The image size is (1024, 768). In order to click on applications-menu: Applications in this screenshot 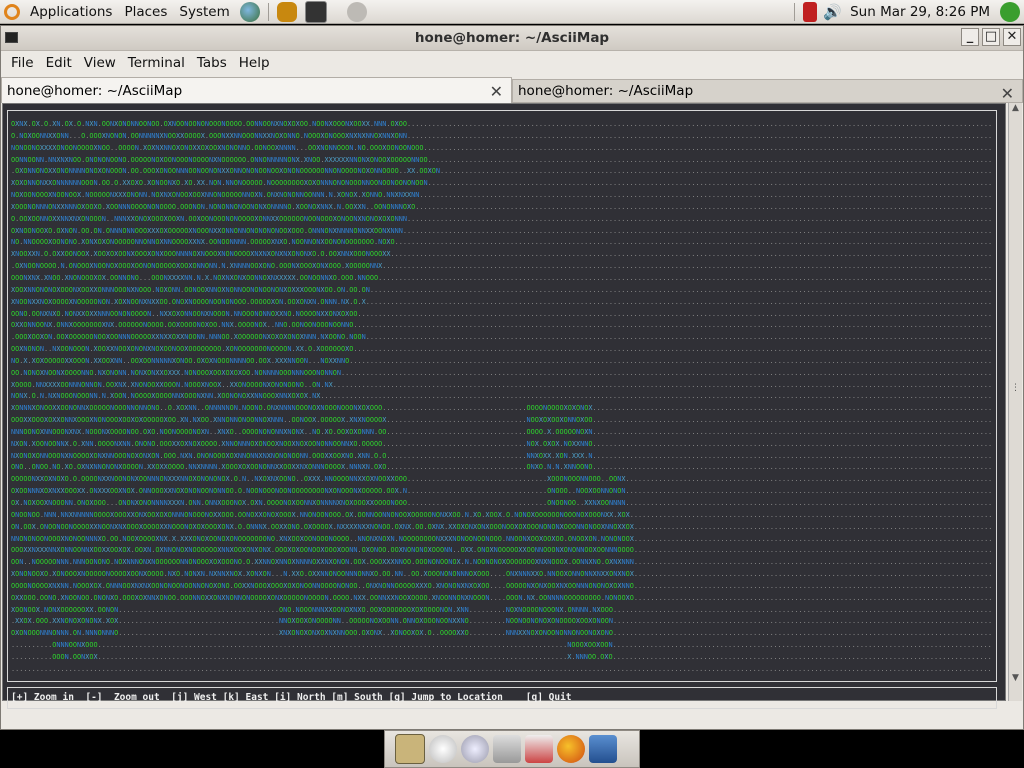, I will do `click(71, 12)`.